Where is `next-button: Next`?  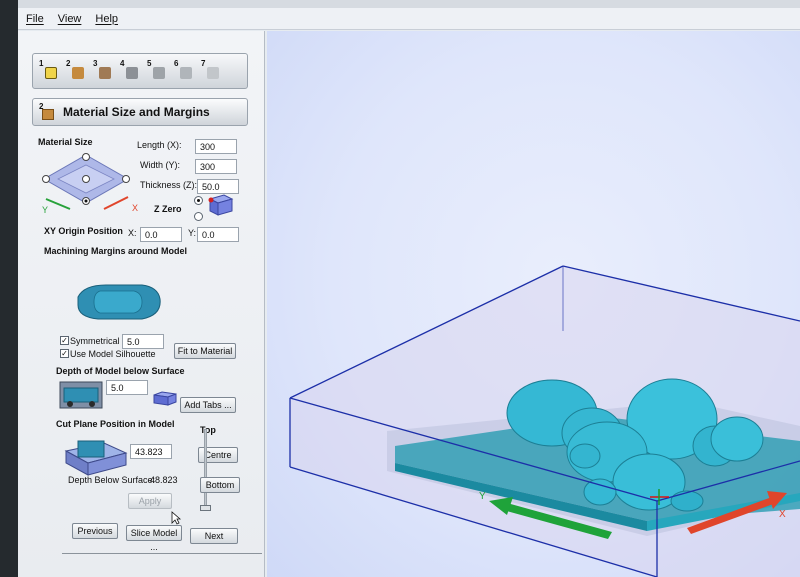 next-button: Next is located at coordinates (214, 536).